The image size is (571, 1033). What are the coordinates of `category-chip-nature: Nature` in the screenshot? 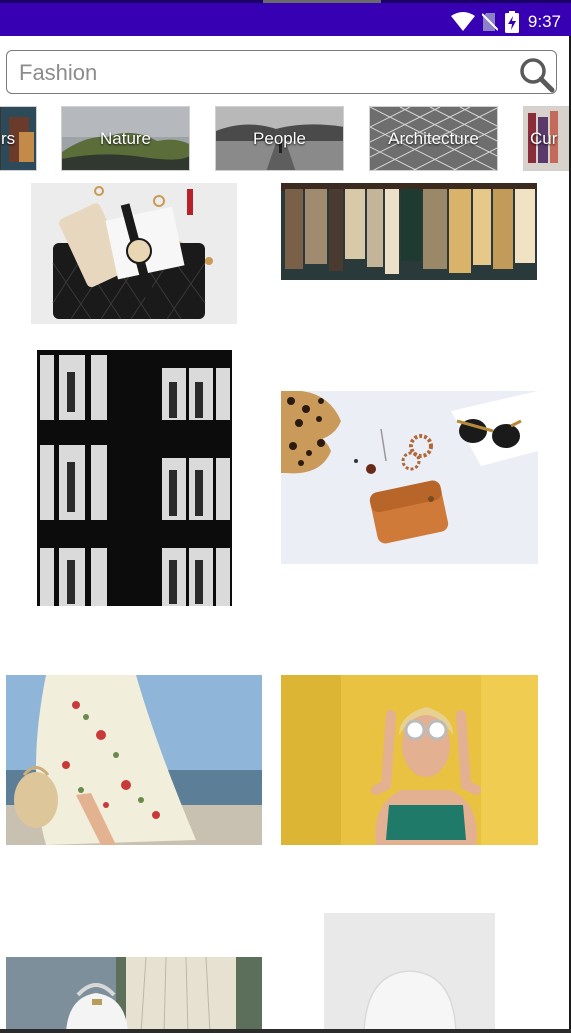 It's located at (125, 138).